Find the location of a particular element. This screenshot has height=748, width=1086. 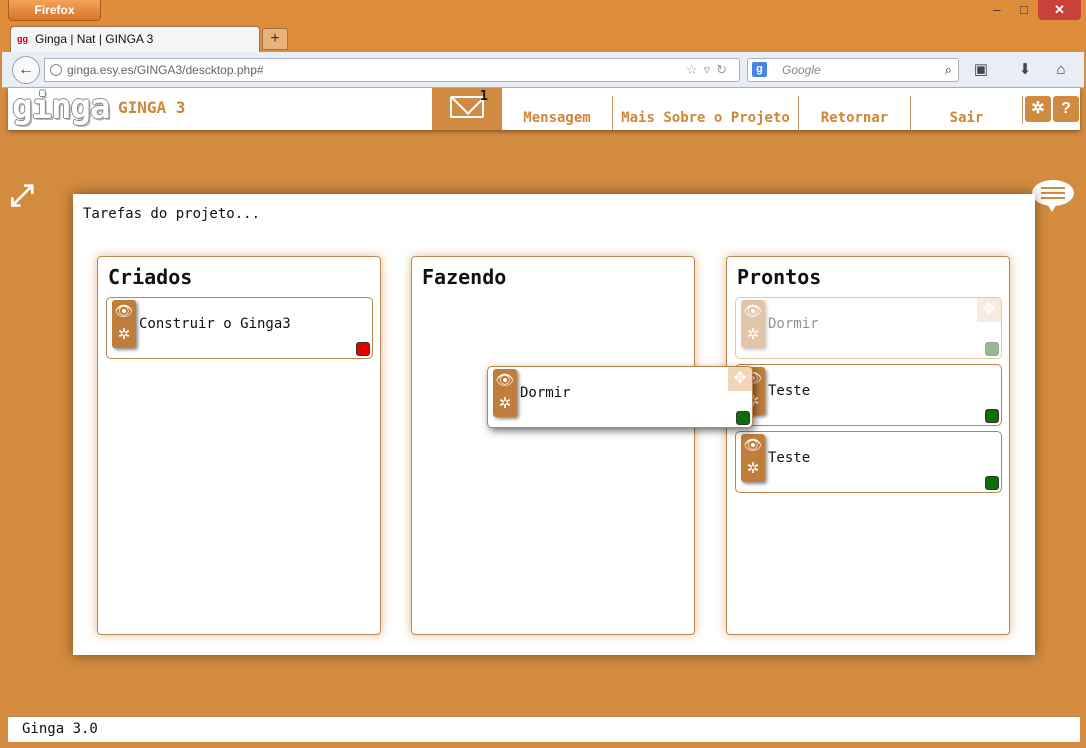

mail-icon is located at coordinates (467, 107).